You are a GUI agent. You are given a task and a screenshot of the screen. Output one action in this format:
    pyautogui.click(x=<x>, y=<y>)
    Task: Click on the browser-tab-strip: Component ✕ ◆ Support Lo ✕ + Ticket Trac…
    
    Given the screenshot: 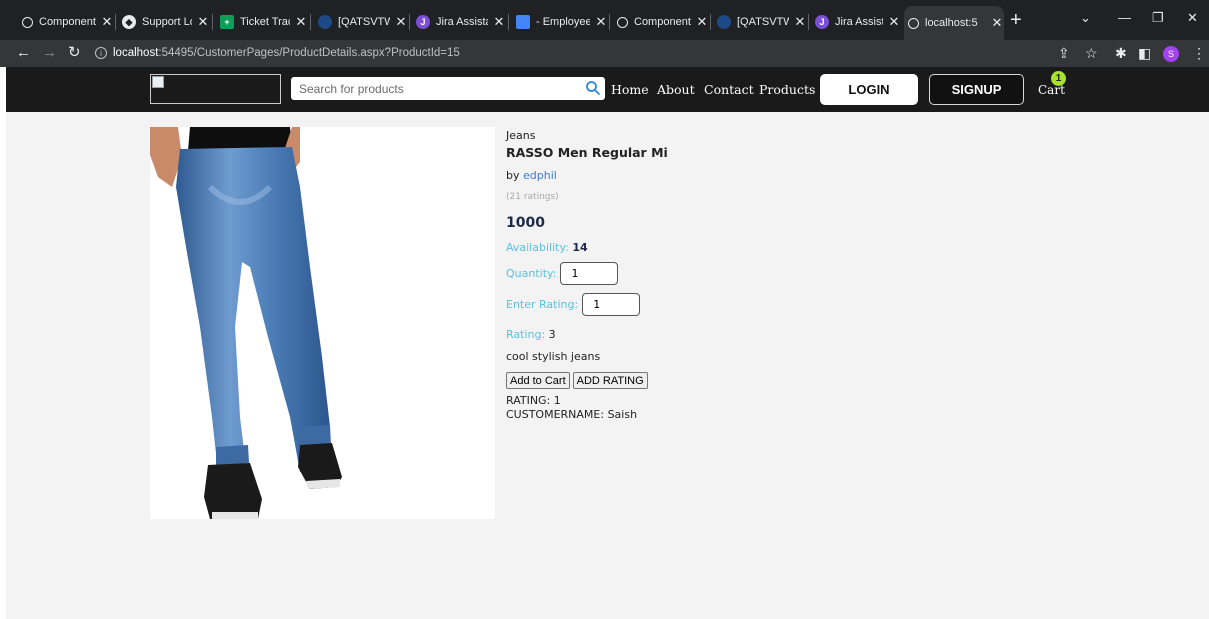 What is the action you would take?
    pyautogui.click(x=604, y=20)
    